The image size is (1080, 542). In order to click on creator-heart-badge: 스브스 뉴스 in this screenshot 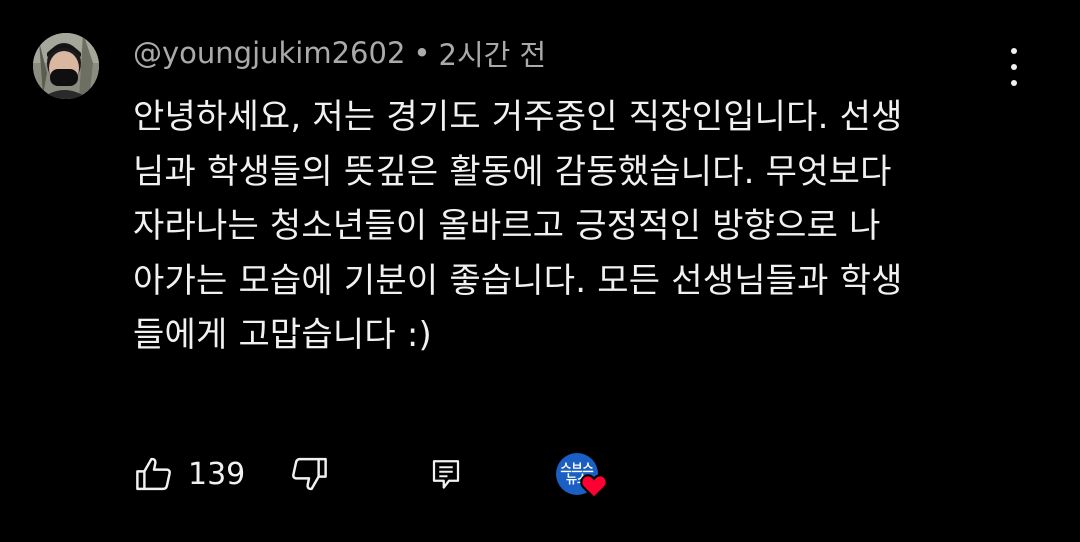, I will do `click(583, 476)`.